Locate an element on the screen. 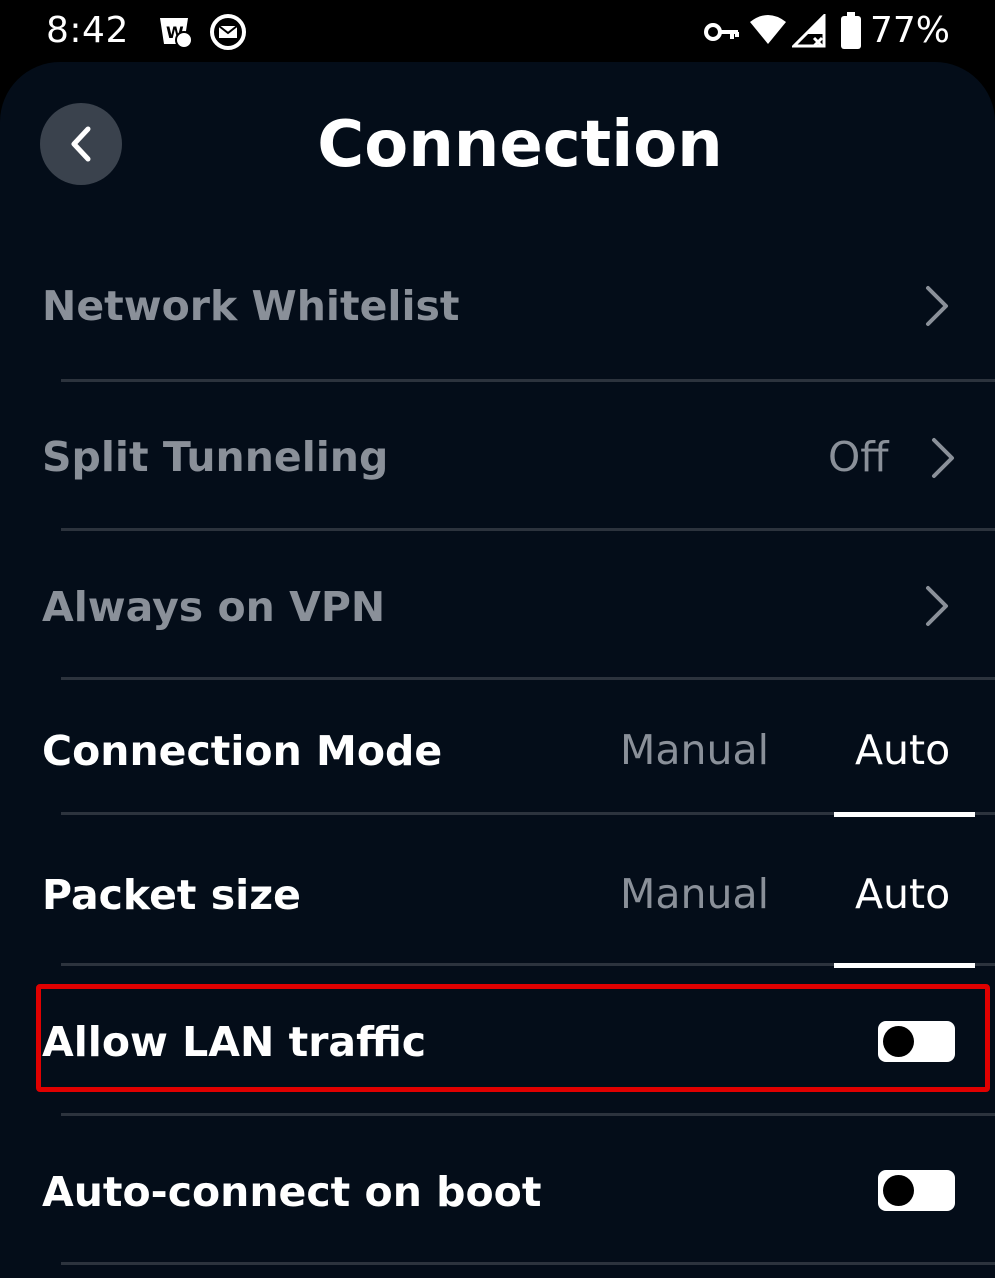 This screenshot has width=995, height=1278. auto-connect-on-boot-label: Auto-connect on boot is located at coordinates (292, 1192).